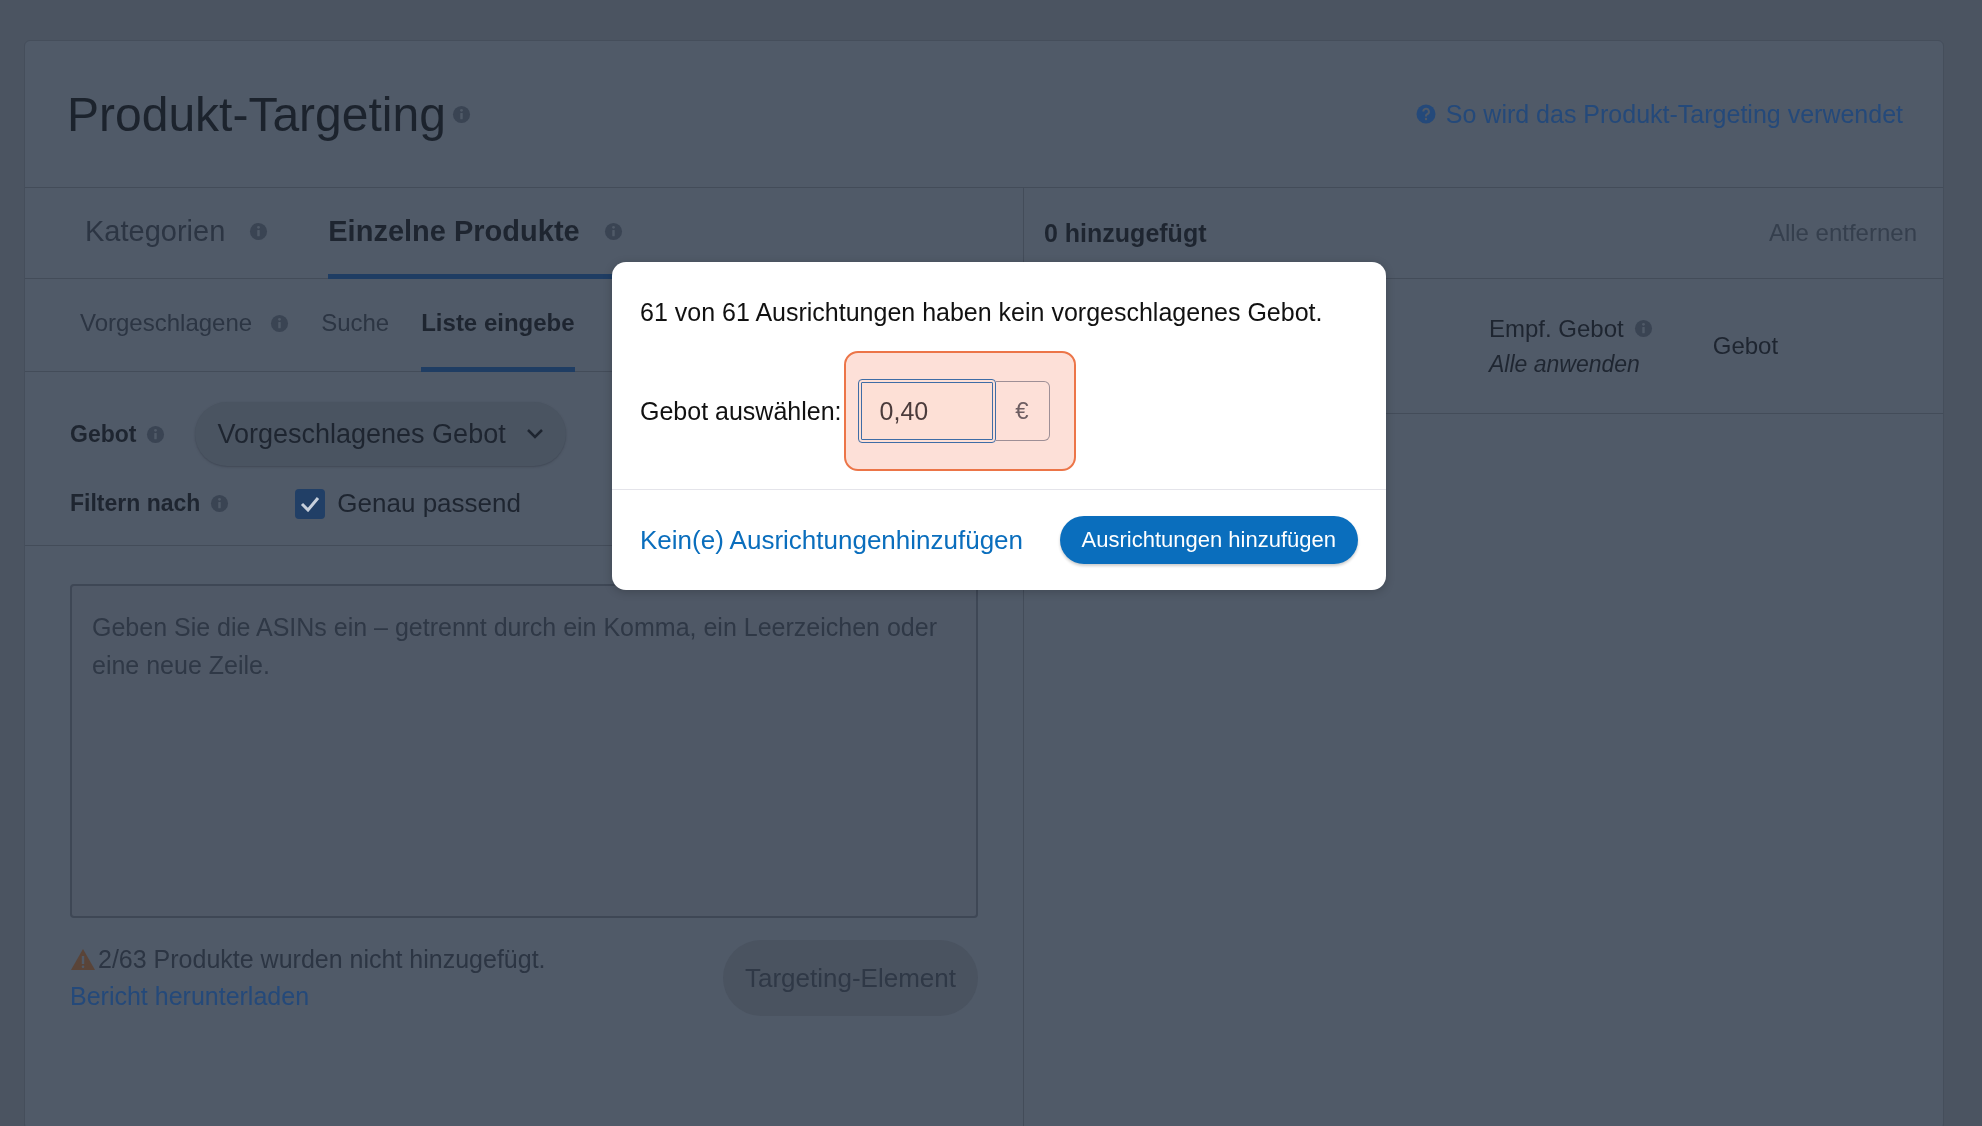 The height and width of the screenshot is (1126, 1982). What do you see at coordinates (926, 411) in the screenshot?
I see `bid-input-field: 0,40` at bounding box center [926, 411].